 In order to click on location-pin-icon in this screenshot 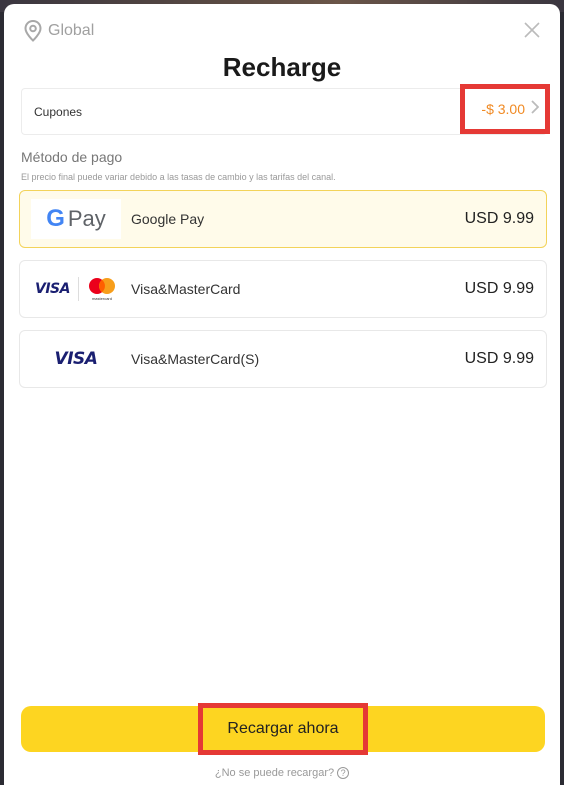, I will do `click(33, 31)`.